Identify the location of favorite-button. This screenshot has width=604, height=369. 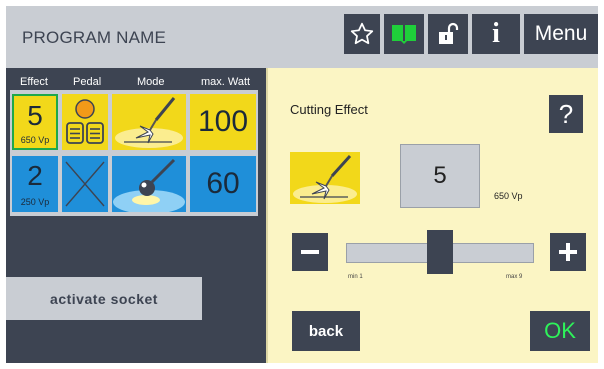
(362, 34).